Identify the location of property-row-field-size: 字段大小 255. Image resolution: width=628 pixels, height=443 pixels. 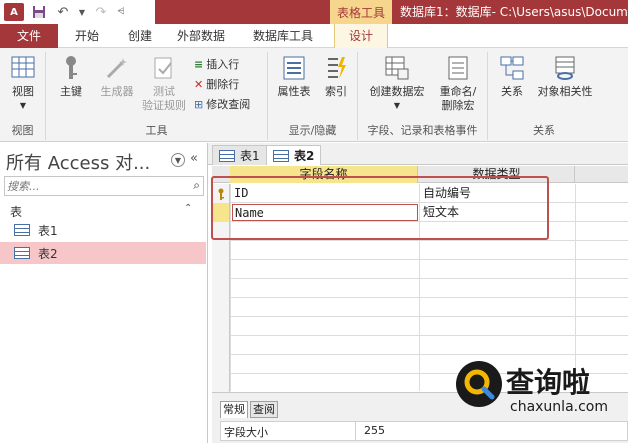
(424, 431).